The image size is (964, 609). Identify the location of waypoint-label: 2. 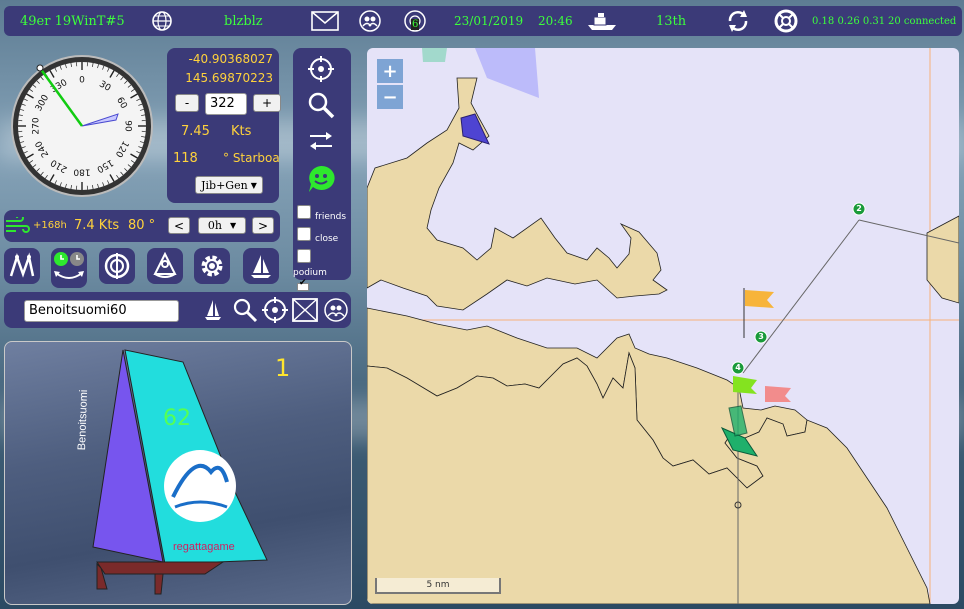
(859, 208).